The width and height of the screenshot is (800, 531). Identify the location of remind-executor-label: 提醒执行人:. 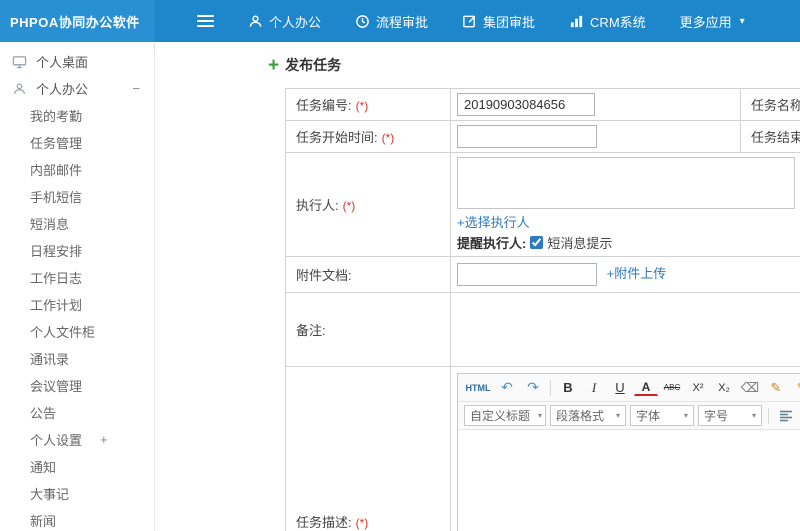
(492, 243).